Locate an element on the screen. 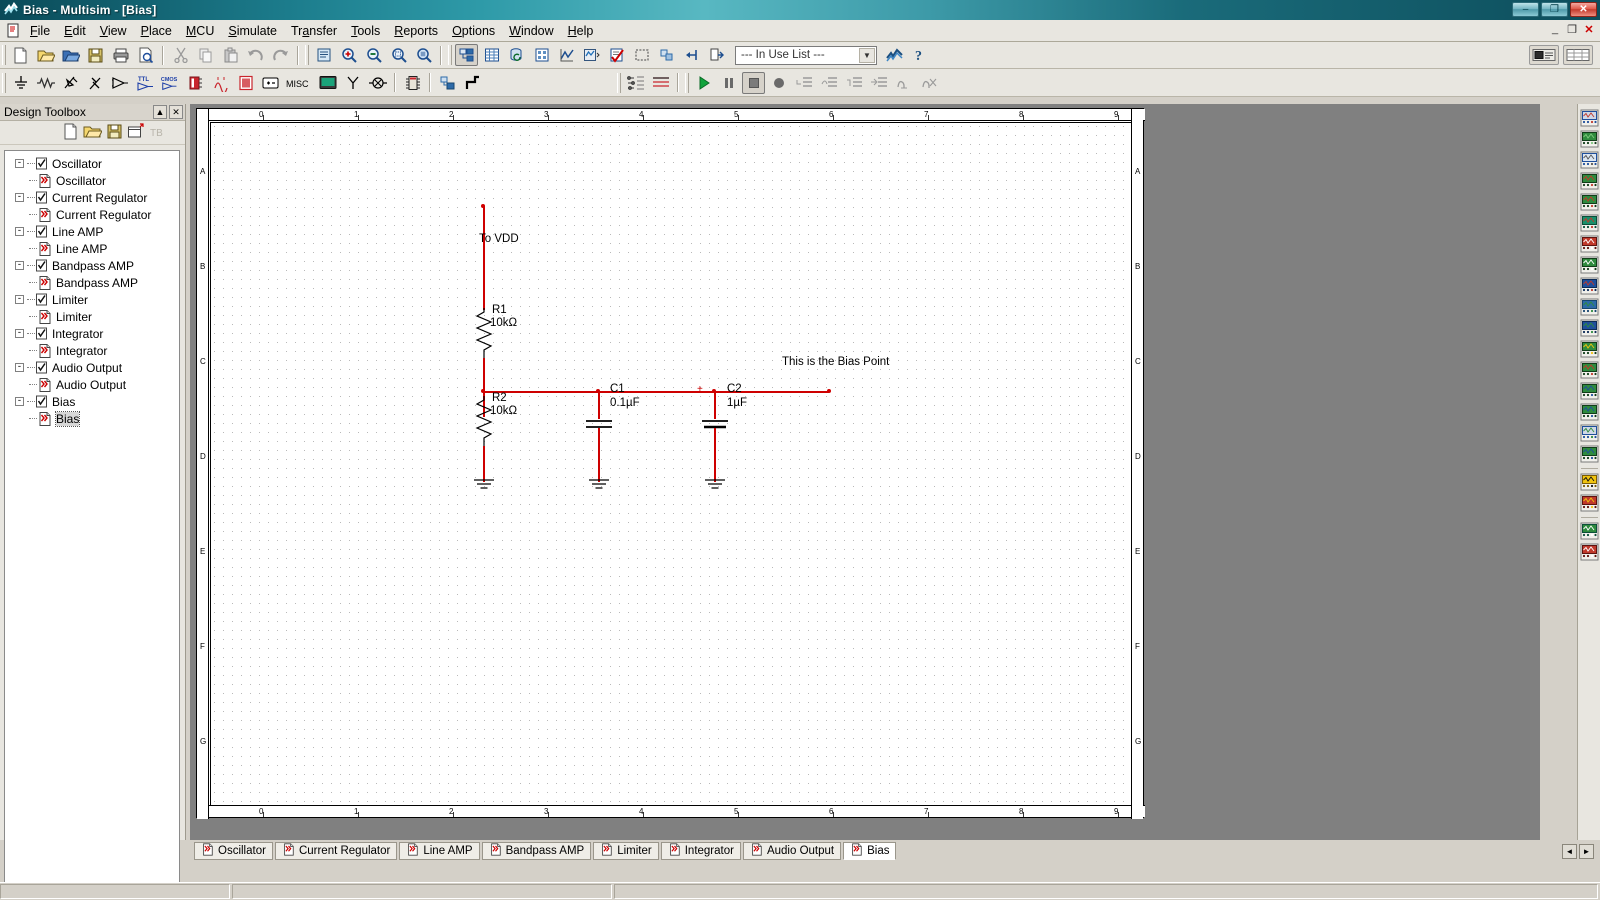 This screenshot has width=1600, height=900. toggle-full-screen-icon is located at coordinates (323, 55).